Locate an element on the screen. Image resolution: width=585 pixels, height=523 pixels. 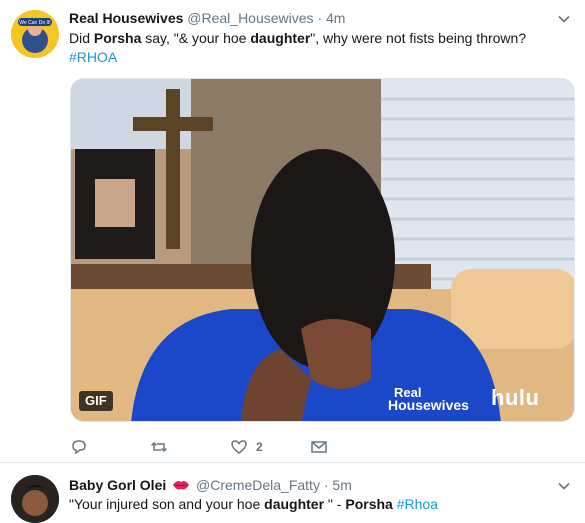
tweet-header: Real Housewives @Real_Housewives · 4m is located at coordinates (207, 18).